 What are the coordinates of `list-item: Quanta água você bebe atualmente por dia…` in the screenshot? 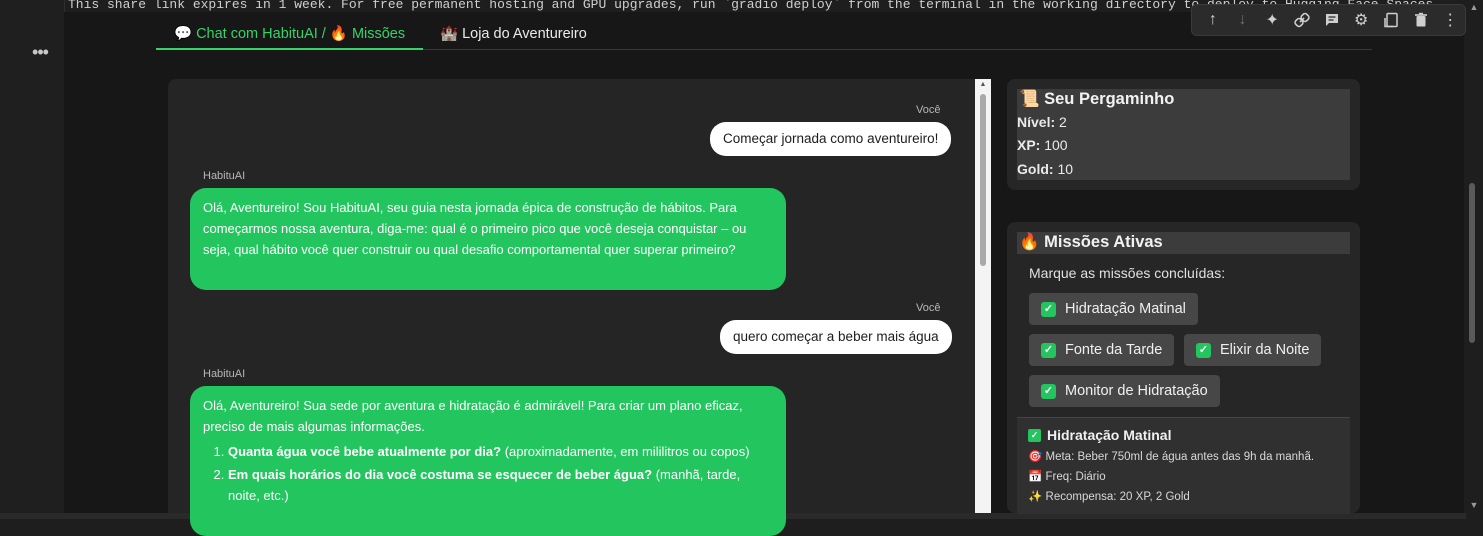 It's located at (500, 451).